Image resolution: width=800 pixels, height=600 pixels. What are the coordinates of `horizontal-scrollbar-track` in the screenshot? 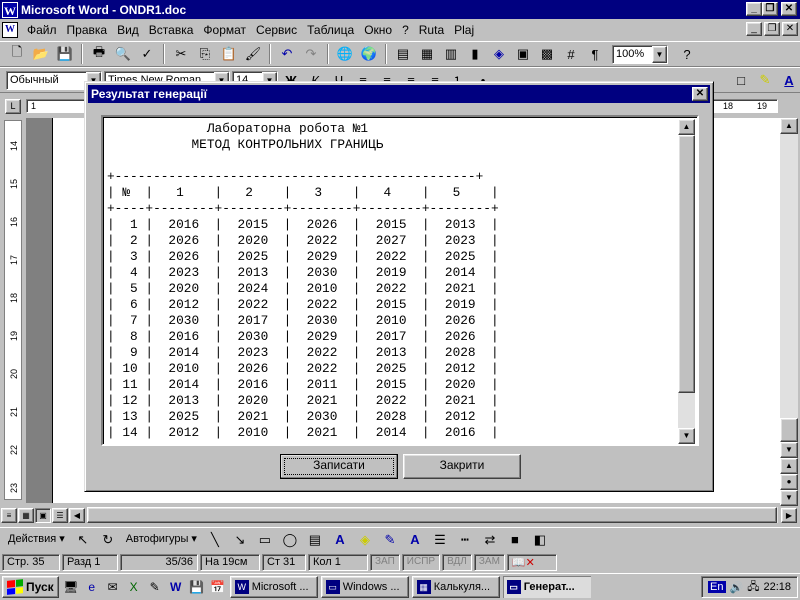 It's located at (432, 515).